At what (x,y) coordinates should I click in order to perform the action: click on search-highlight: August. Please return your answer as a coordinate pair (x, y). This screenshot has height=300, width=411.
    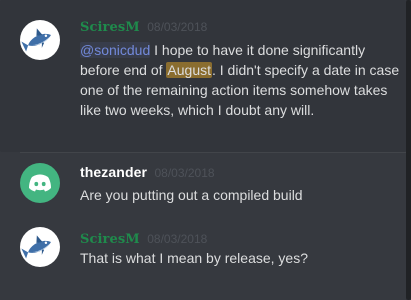
    Looking at the image, I should click on (189, 70).